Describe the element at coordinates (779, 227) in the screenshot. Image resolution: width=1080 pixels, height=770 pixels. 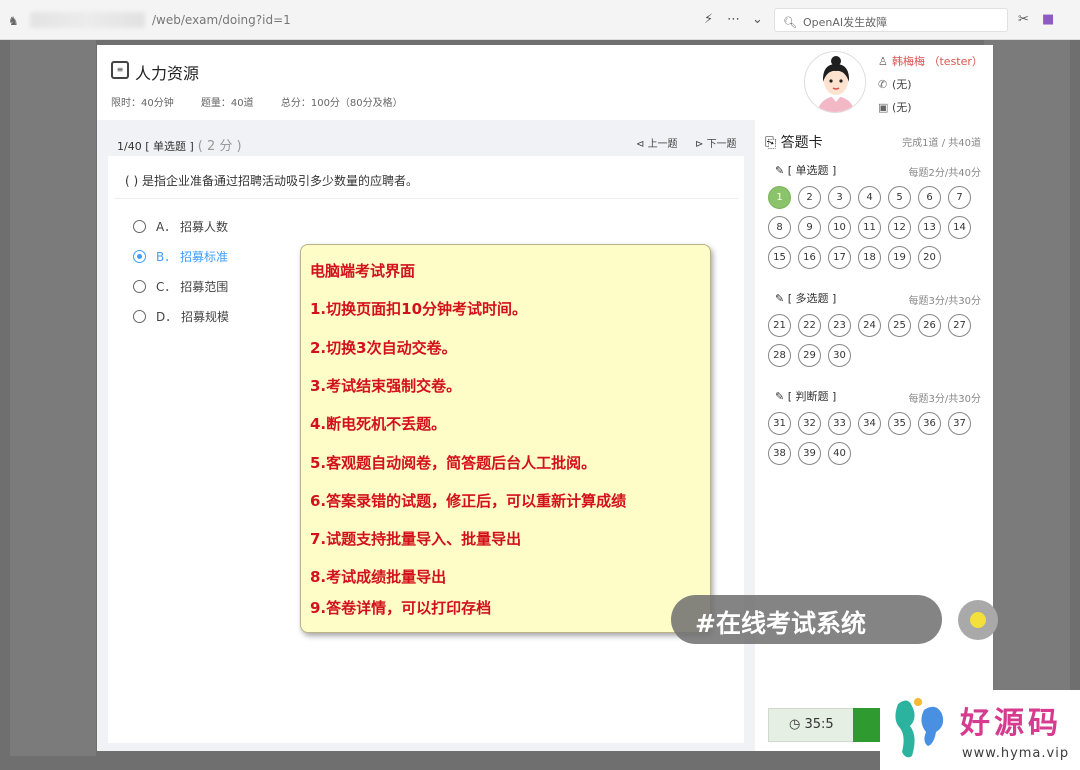
I see `question-nav-8: 8` at that location.